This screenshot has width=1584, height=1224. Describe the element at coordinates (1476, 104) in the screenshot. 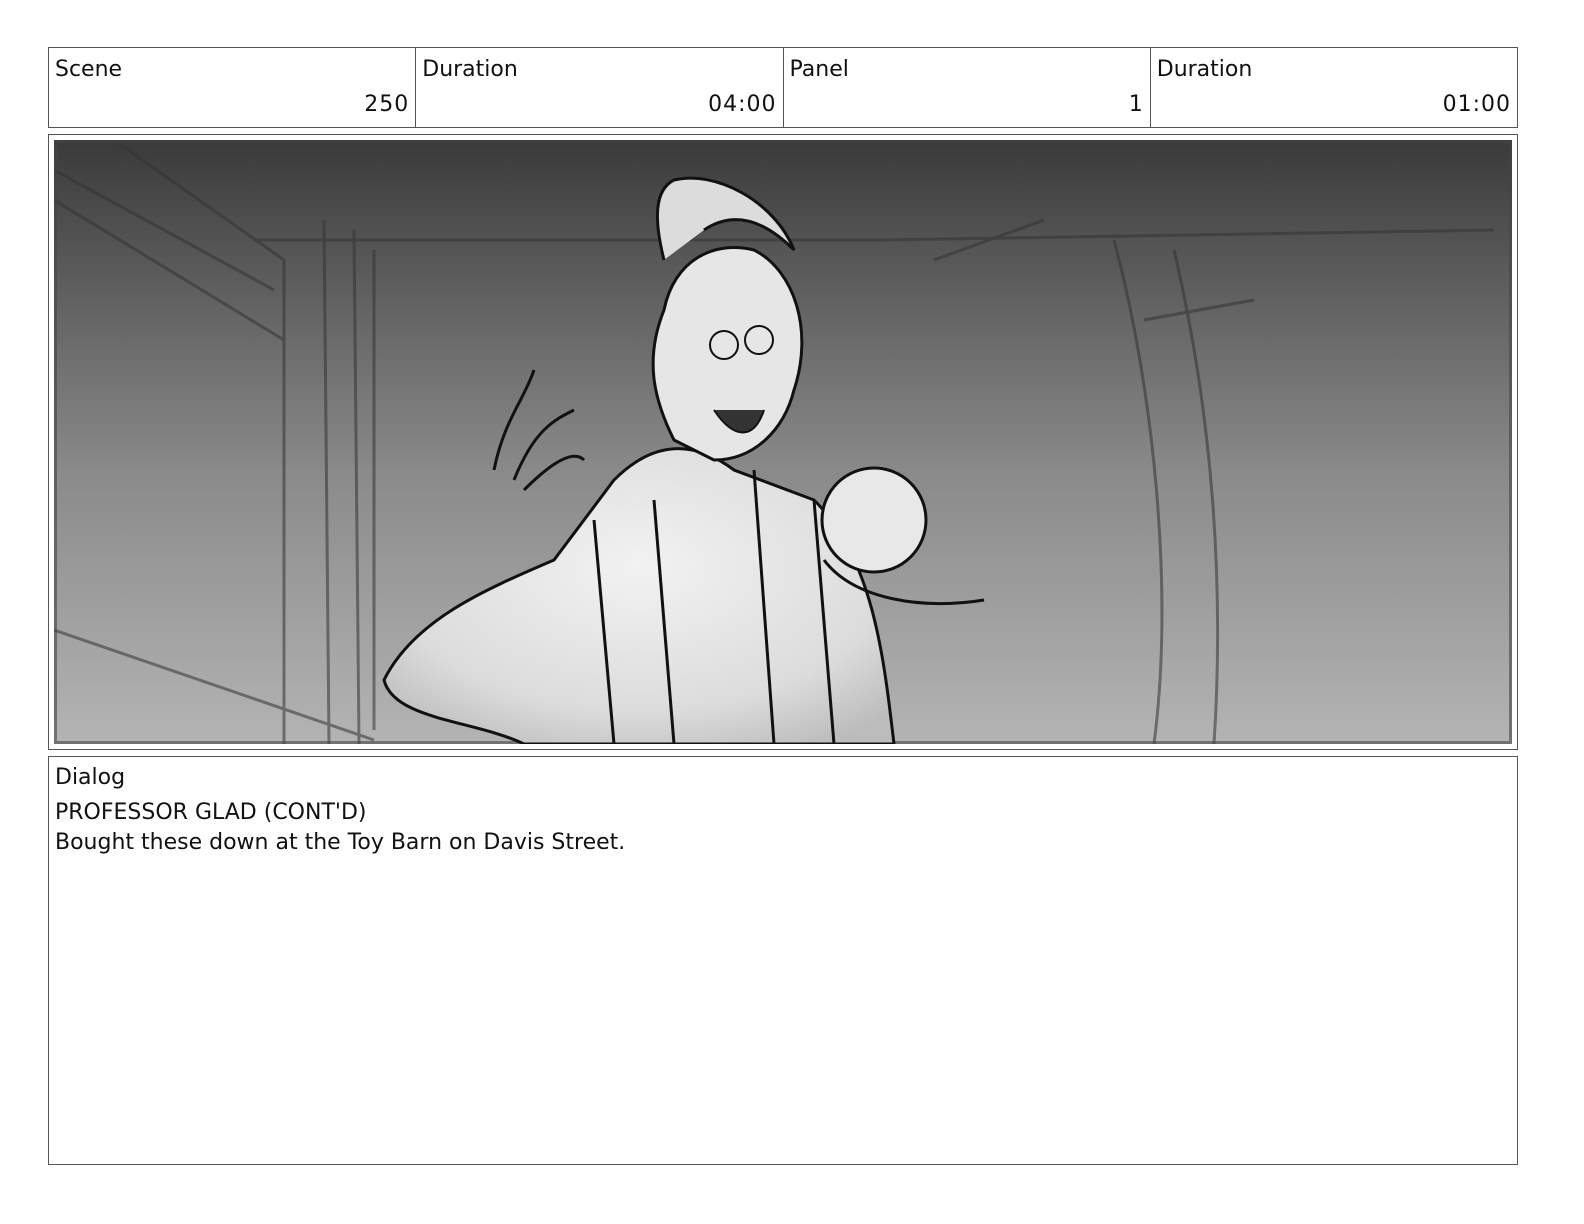

I see `panel-duration-value: 01:00` at that location.